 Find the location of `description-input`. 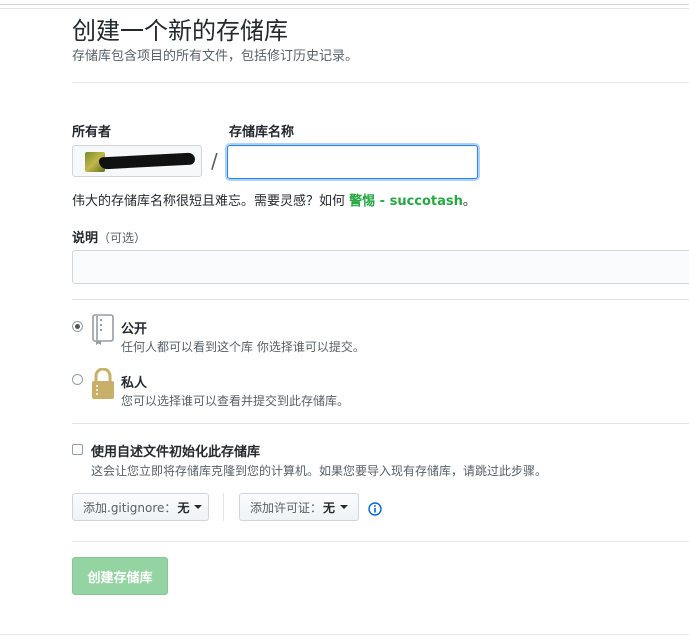

description-input is located at coordinates (380, 267).